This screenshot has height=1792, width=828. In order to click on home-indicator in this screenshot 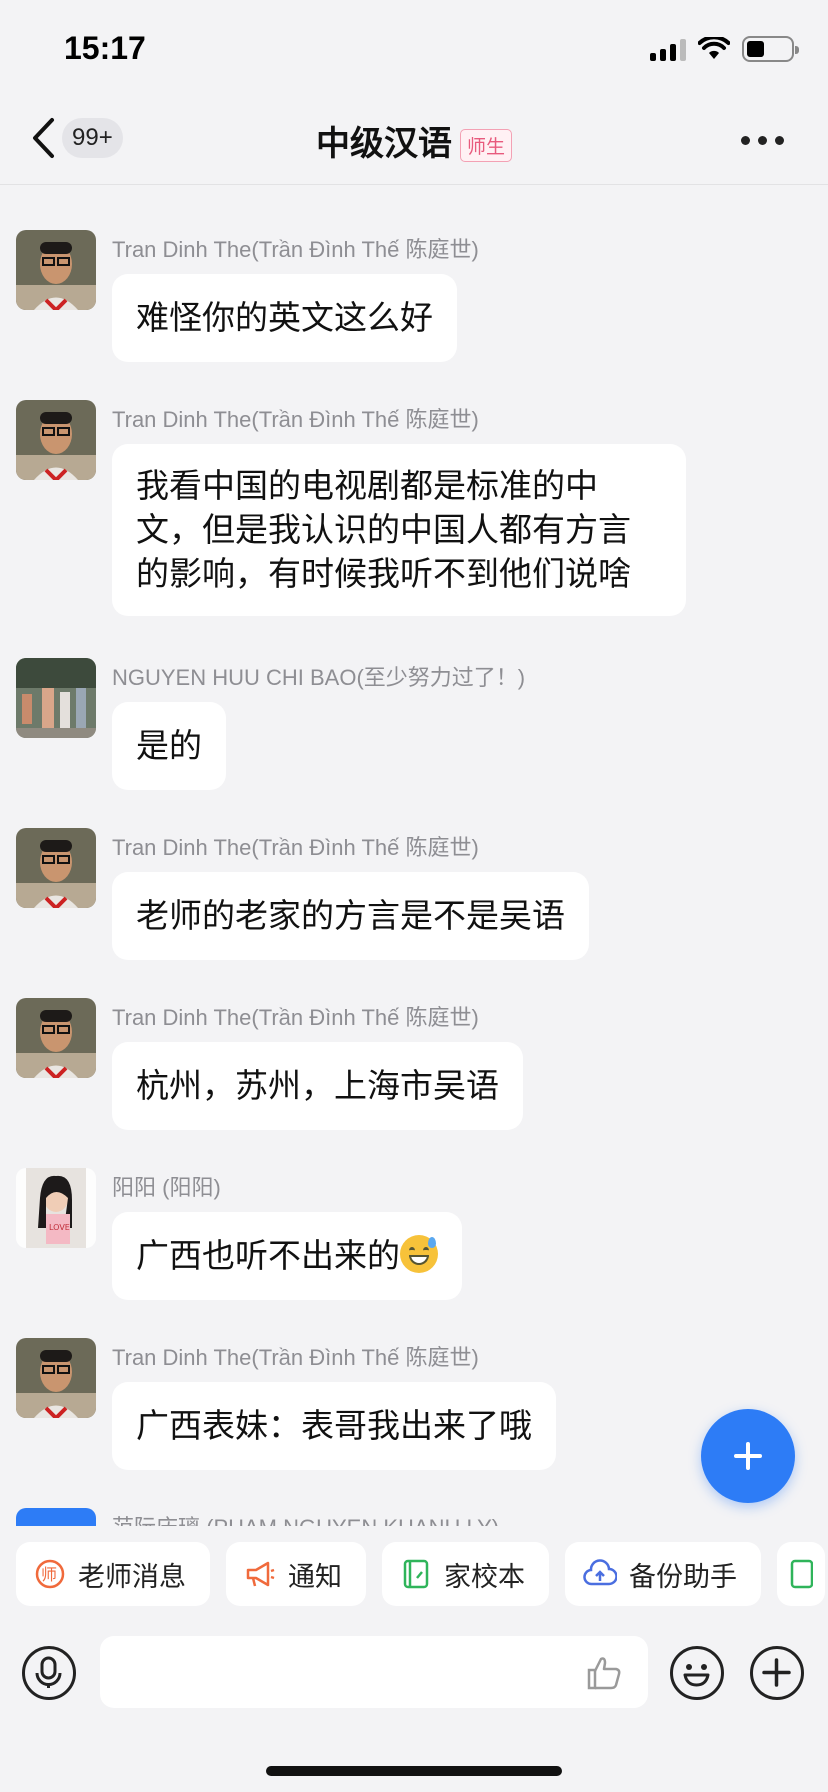, I will do `click(414, 1771)`.